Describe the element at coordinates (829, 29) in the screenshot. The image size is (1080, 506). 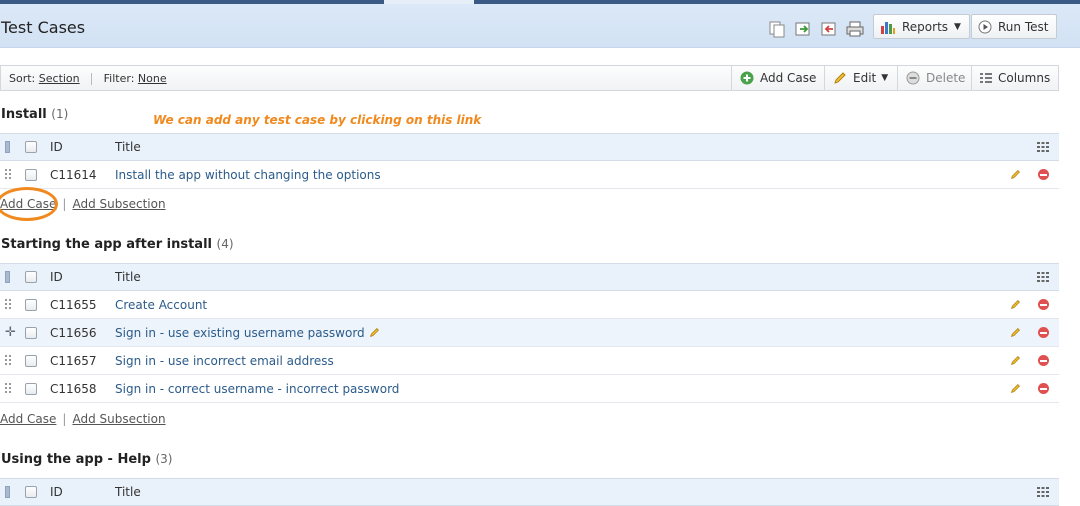
I see `import-icon` at that location.